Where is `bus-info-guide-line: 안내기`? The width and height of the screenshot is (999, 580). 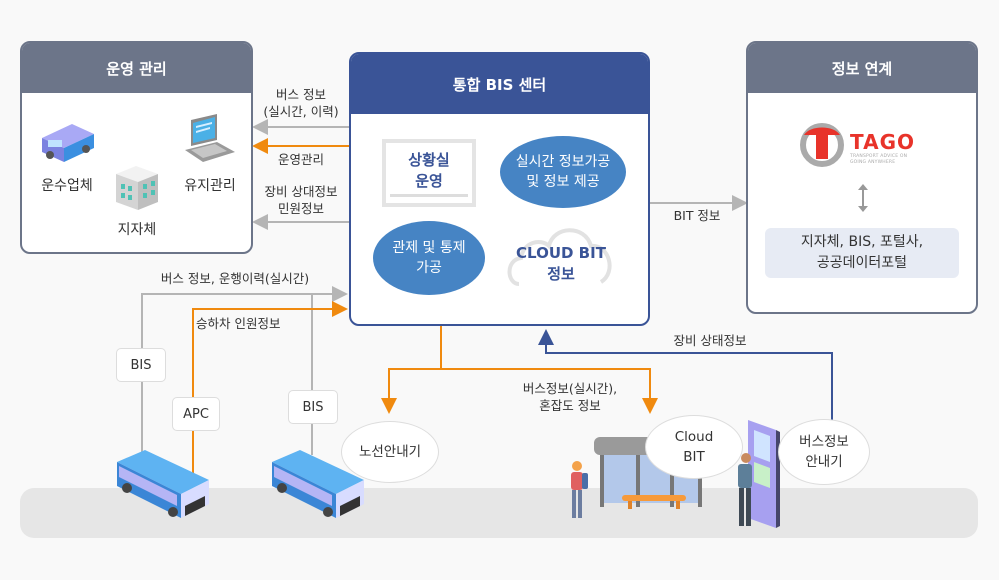
bus-info-guide-line: 안내기 is located at coordinates (824, 462).